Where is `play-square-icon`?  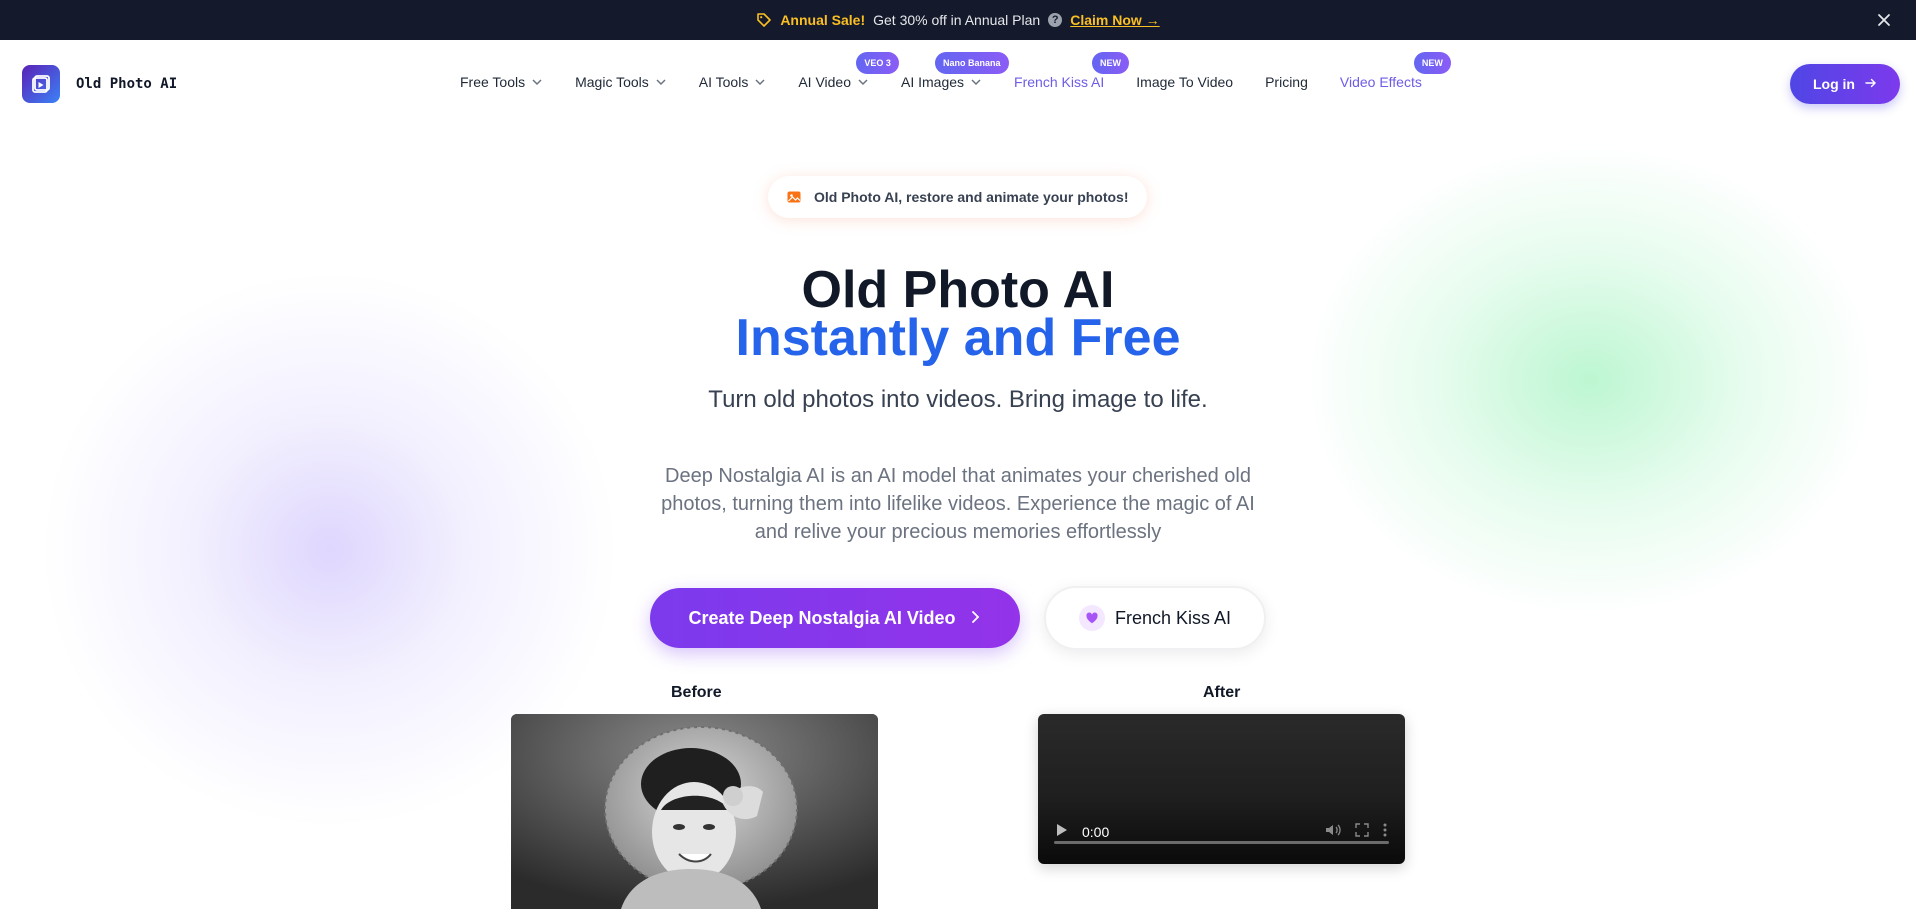
play-square-icon is located at coordinates (41, 84).